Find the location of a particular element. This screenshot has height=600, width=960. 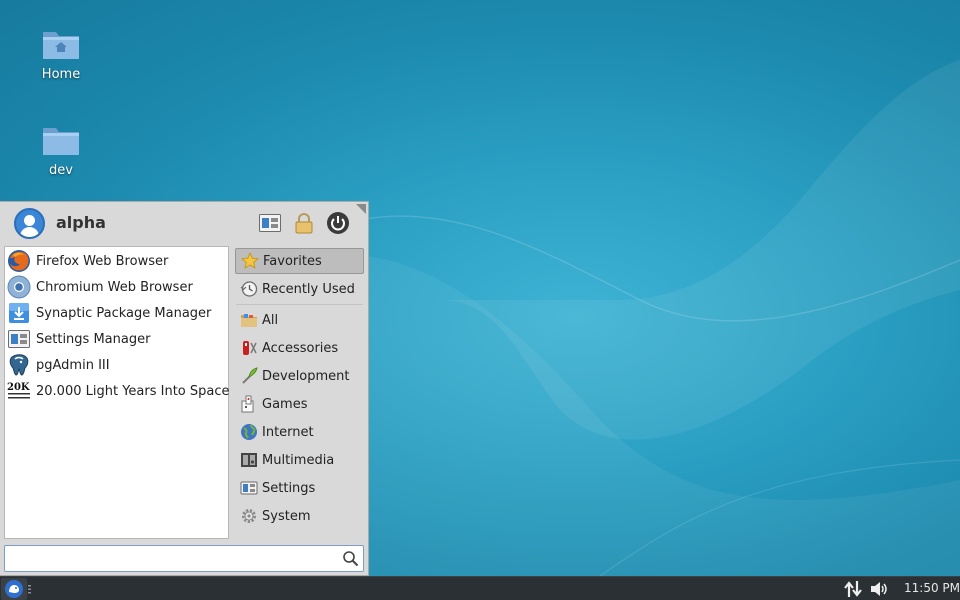

category-label: Recently Used is located at coordinates (308, 289).